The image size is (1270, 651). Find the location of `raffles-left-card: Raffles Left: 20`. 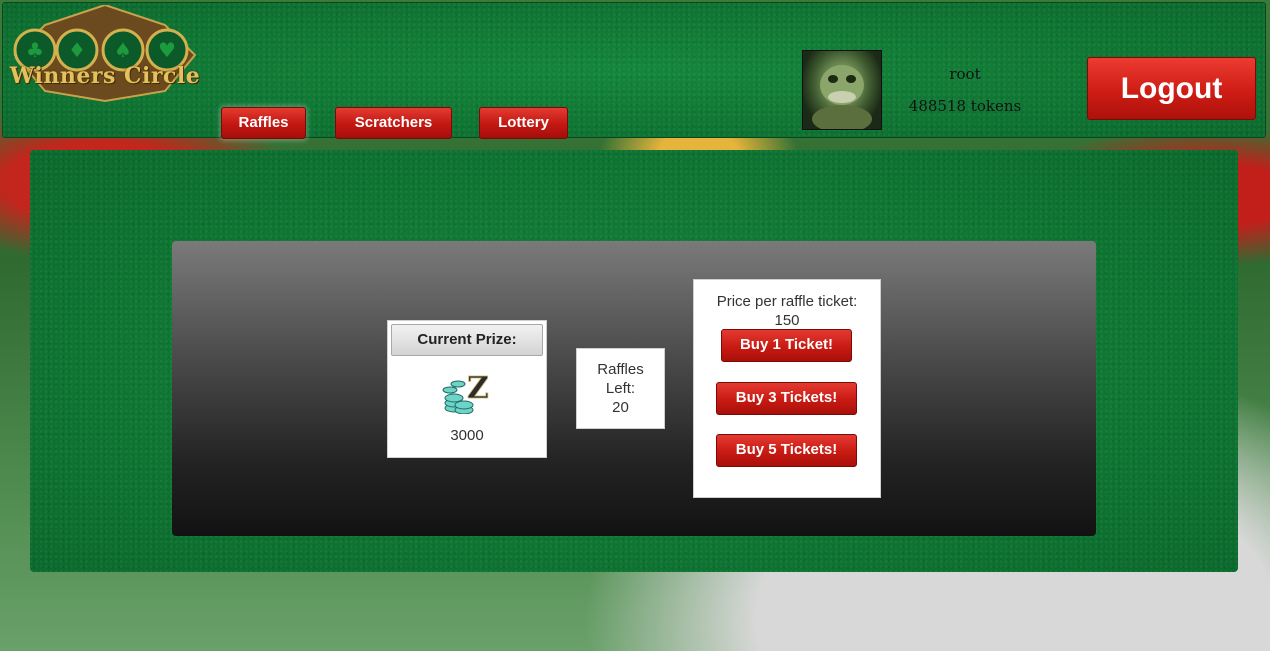

raffles-left-card: Raffles Left: 20 is located at coordinates (620, 388).